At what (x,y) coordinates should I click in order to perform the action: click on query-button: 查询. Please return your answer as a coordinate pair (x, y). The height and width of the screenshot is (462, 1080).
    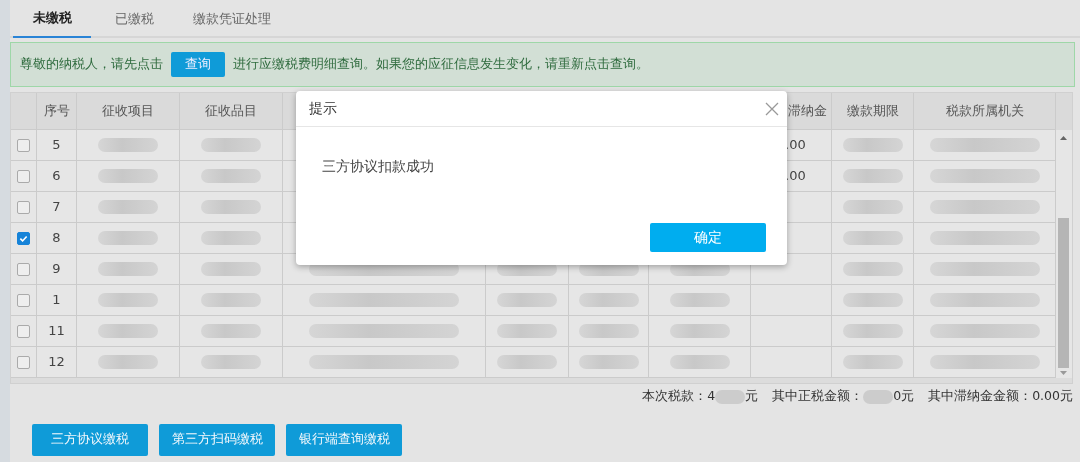
    Looking at the image, I should click on (198, 64).